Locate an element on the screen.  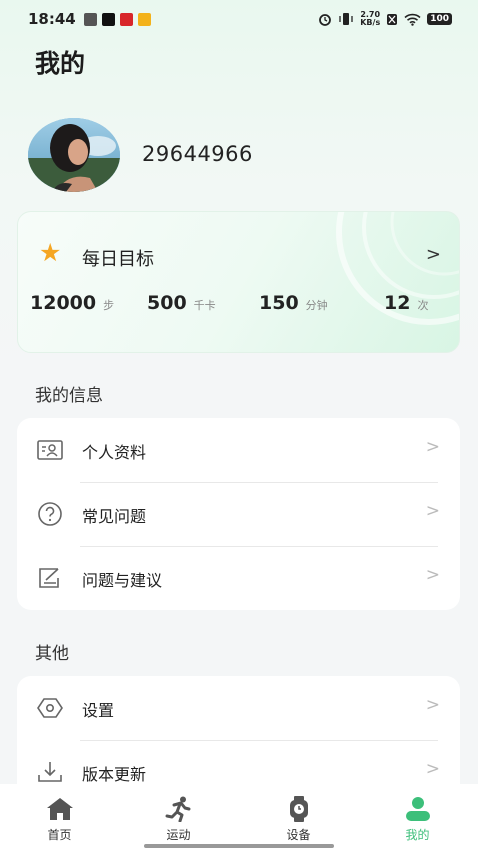
goal-stat-unit: 分钟 is located at coordinates (316, 305).